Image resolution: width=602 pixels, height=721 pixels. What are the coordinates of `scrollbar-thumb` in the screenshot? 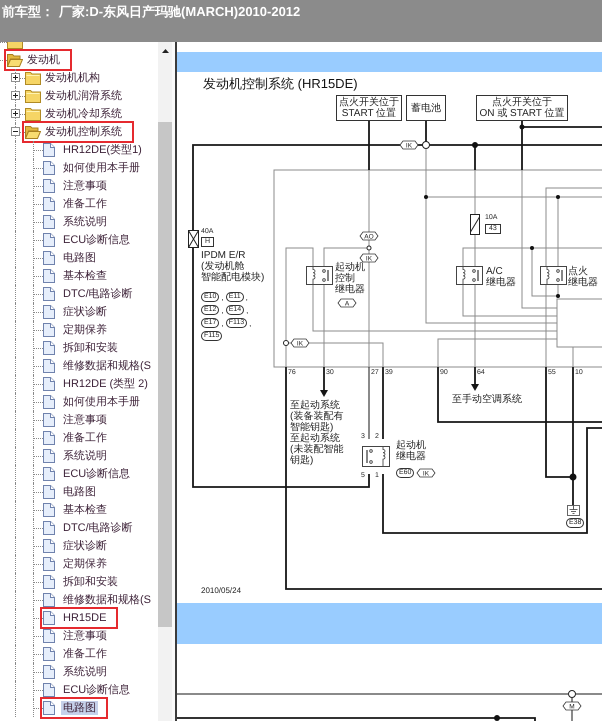 It's located at (165, 374).